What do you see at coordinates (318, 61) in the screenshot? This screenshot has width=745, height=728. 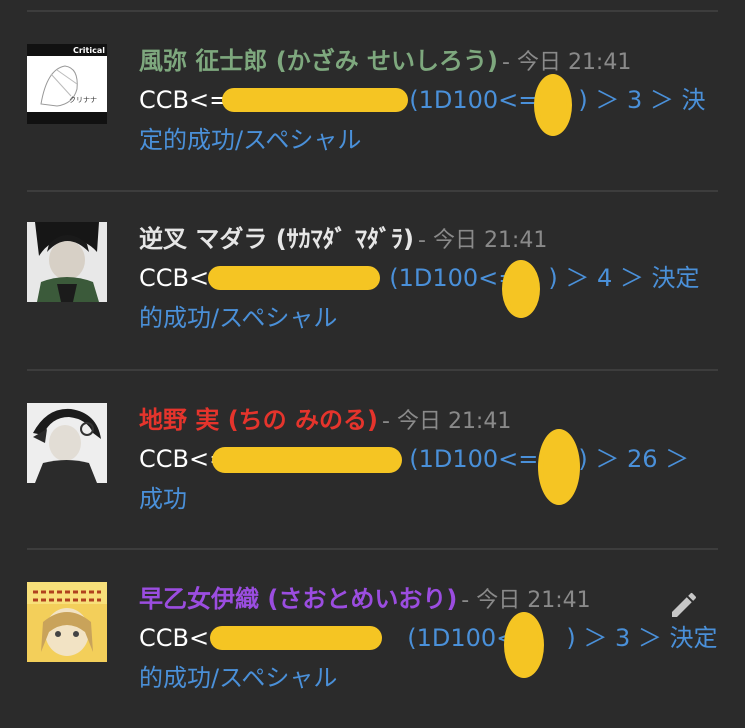 I see `author-name: 風弥 征士郎 (かざみ せいしろう)` at bounding box center [318, 61].